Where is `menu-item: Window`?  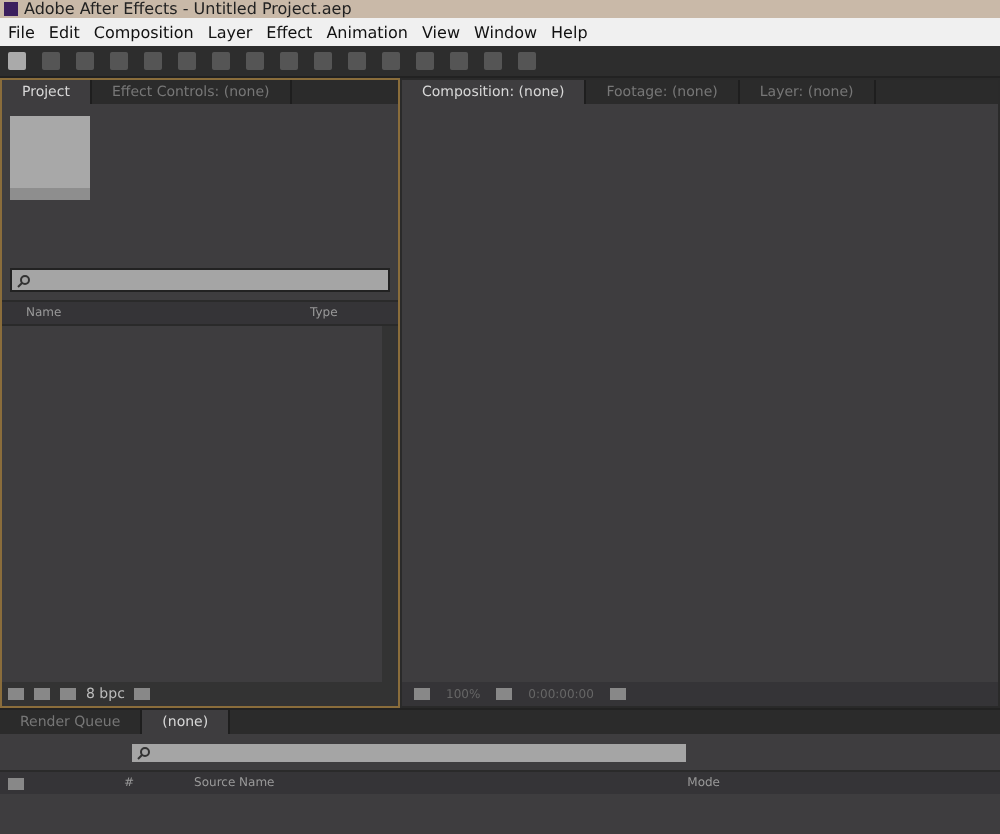 menu-item: Window is located at coordinates (505, 32).